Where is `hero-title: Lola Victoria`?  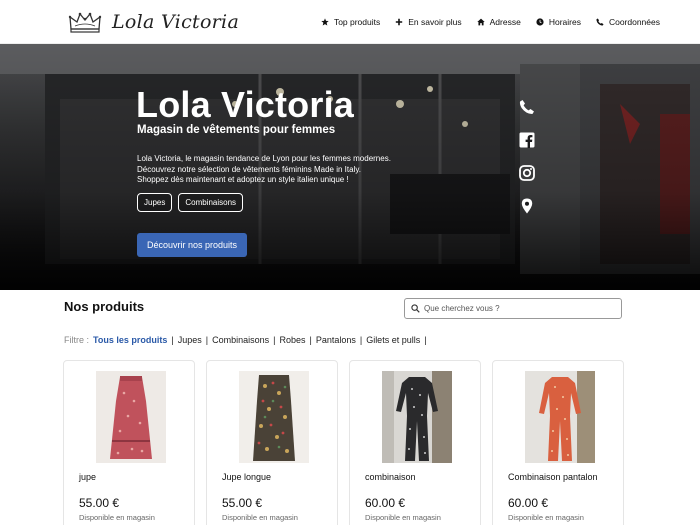 hero-title: Lola Victoria is located at coordinates (245, 104).